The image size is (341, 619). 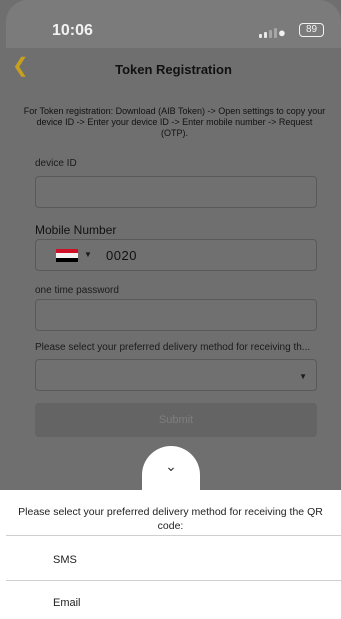 What do you see at coordinates (77, 290) in the screenshot?
I see `otp-label: one time password` at bounding box center [77, 290].